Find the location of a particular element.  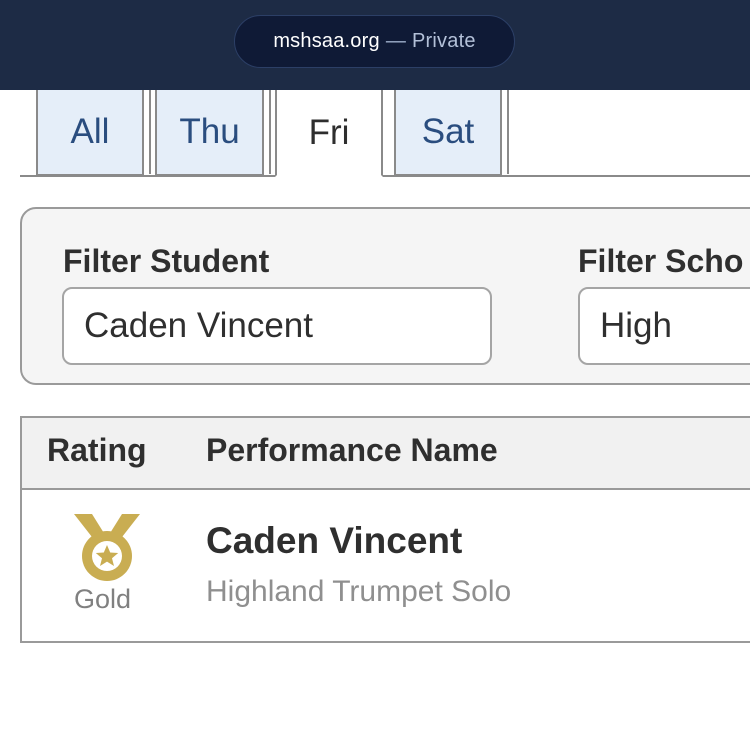

table-header: Rating Performance Name is located at coordinates (386, 454).